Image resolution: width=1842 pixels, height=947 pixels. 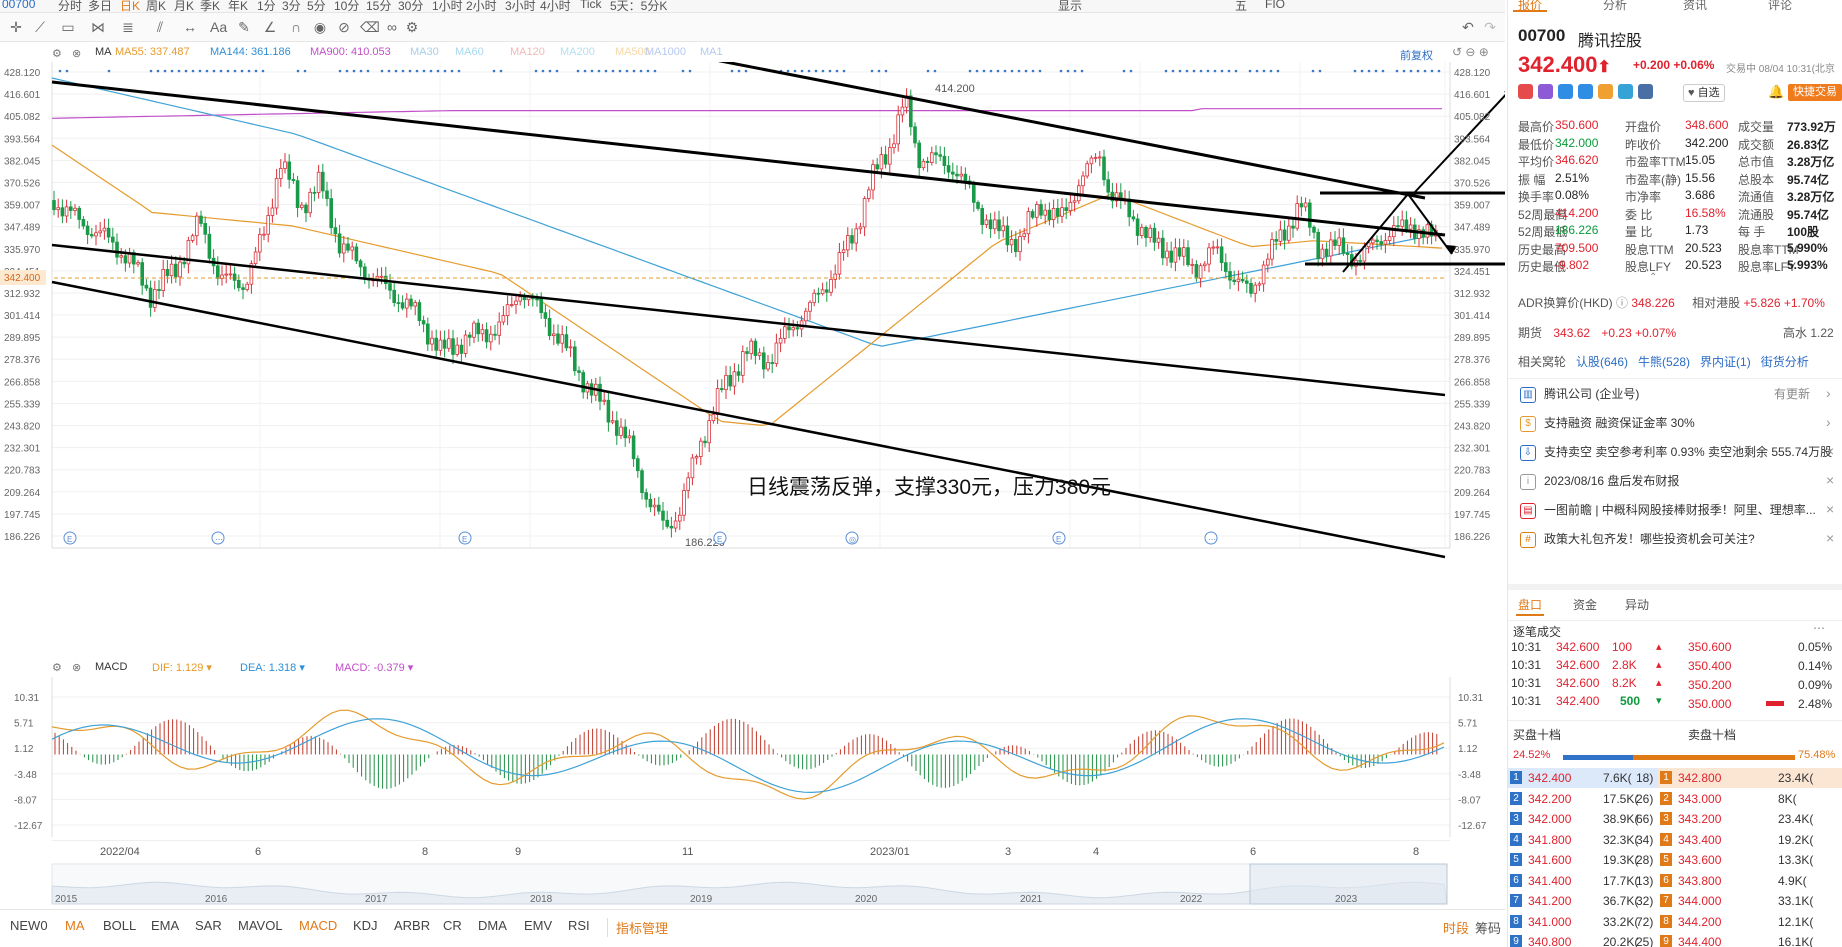 What do you see at coordinates (579, 925) in the screenshot?
I see `indicator-tab-rsi: RSI` at bounding box center [579, 925].